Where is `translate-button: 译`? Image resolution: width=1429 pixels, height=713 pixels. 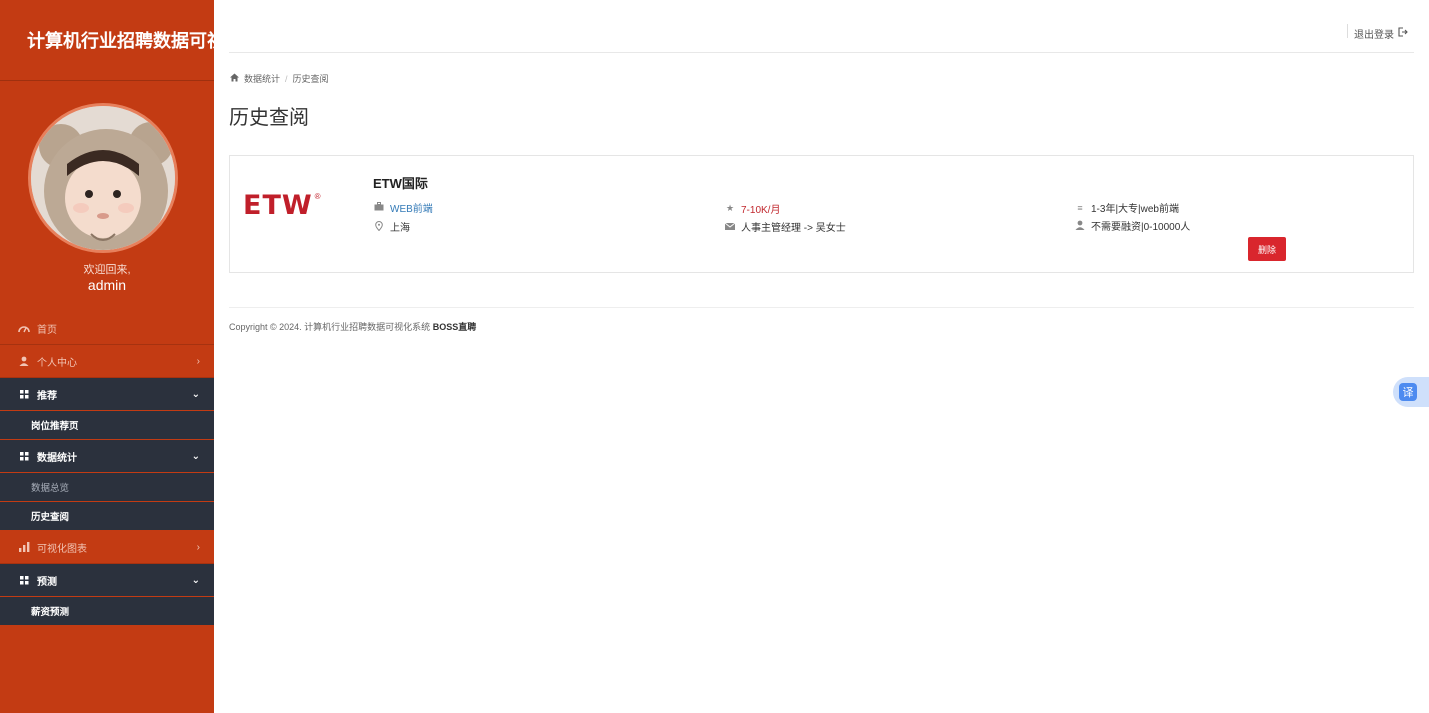
translate-button: 译 is located at coordinates (1411, 392).